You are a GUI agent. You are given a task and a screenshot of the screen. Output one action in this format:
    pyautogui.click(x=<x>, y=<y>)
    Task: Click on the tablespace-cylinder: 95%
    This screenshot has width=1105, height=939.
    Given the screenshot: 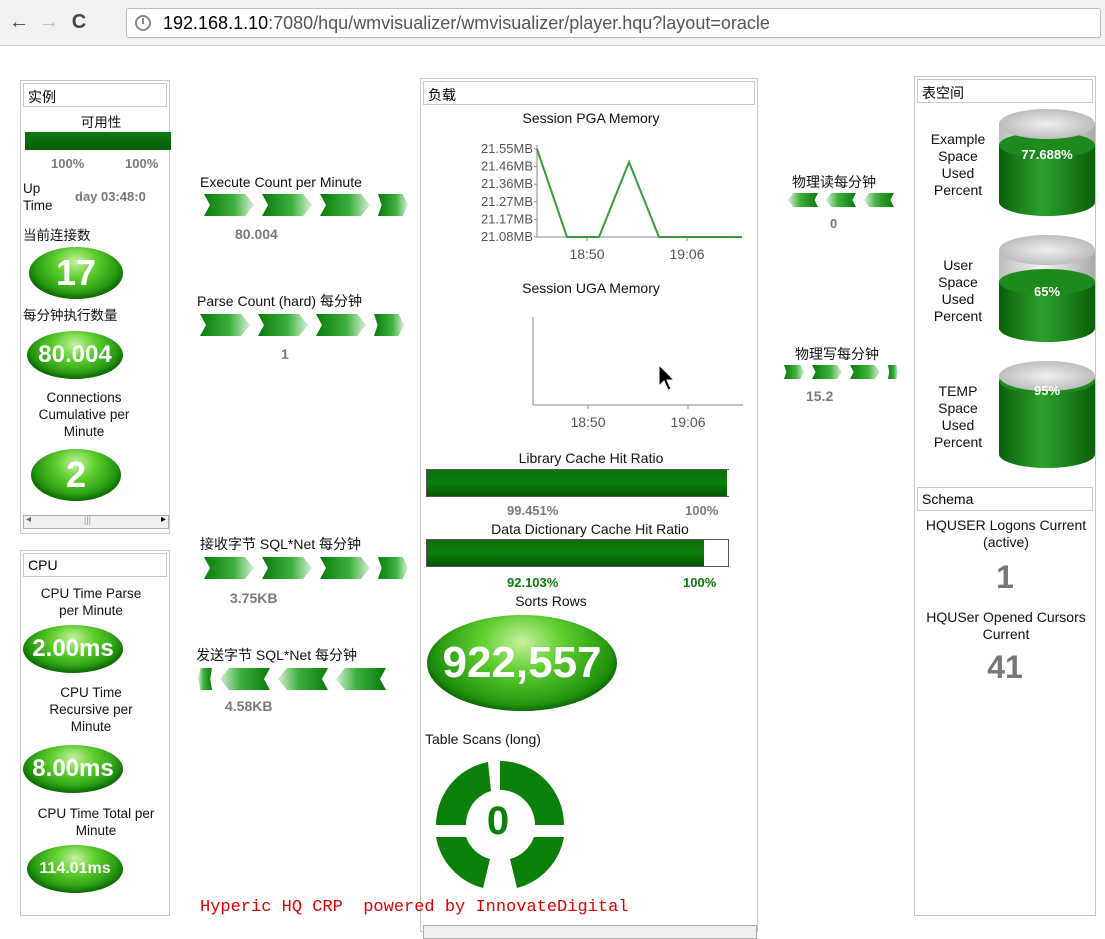 What is the action you would take?
    pyautogui.click(x=1047, y=423)
    